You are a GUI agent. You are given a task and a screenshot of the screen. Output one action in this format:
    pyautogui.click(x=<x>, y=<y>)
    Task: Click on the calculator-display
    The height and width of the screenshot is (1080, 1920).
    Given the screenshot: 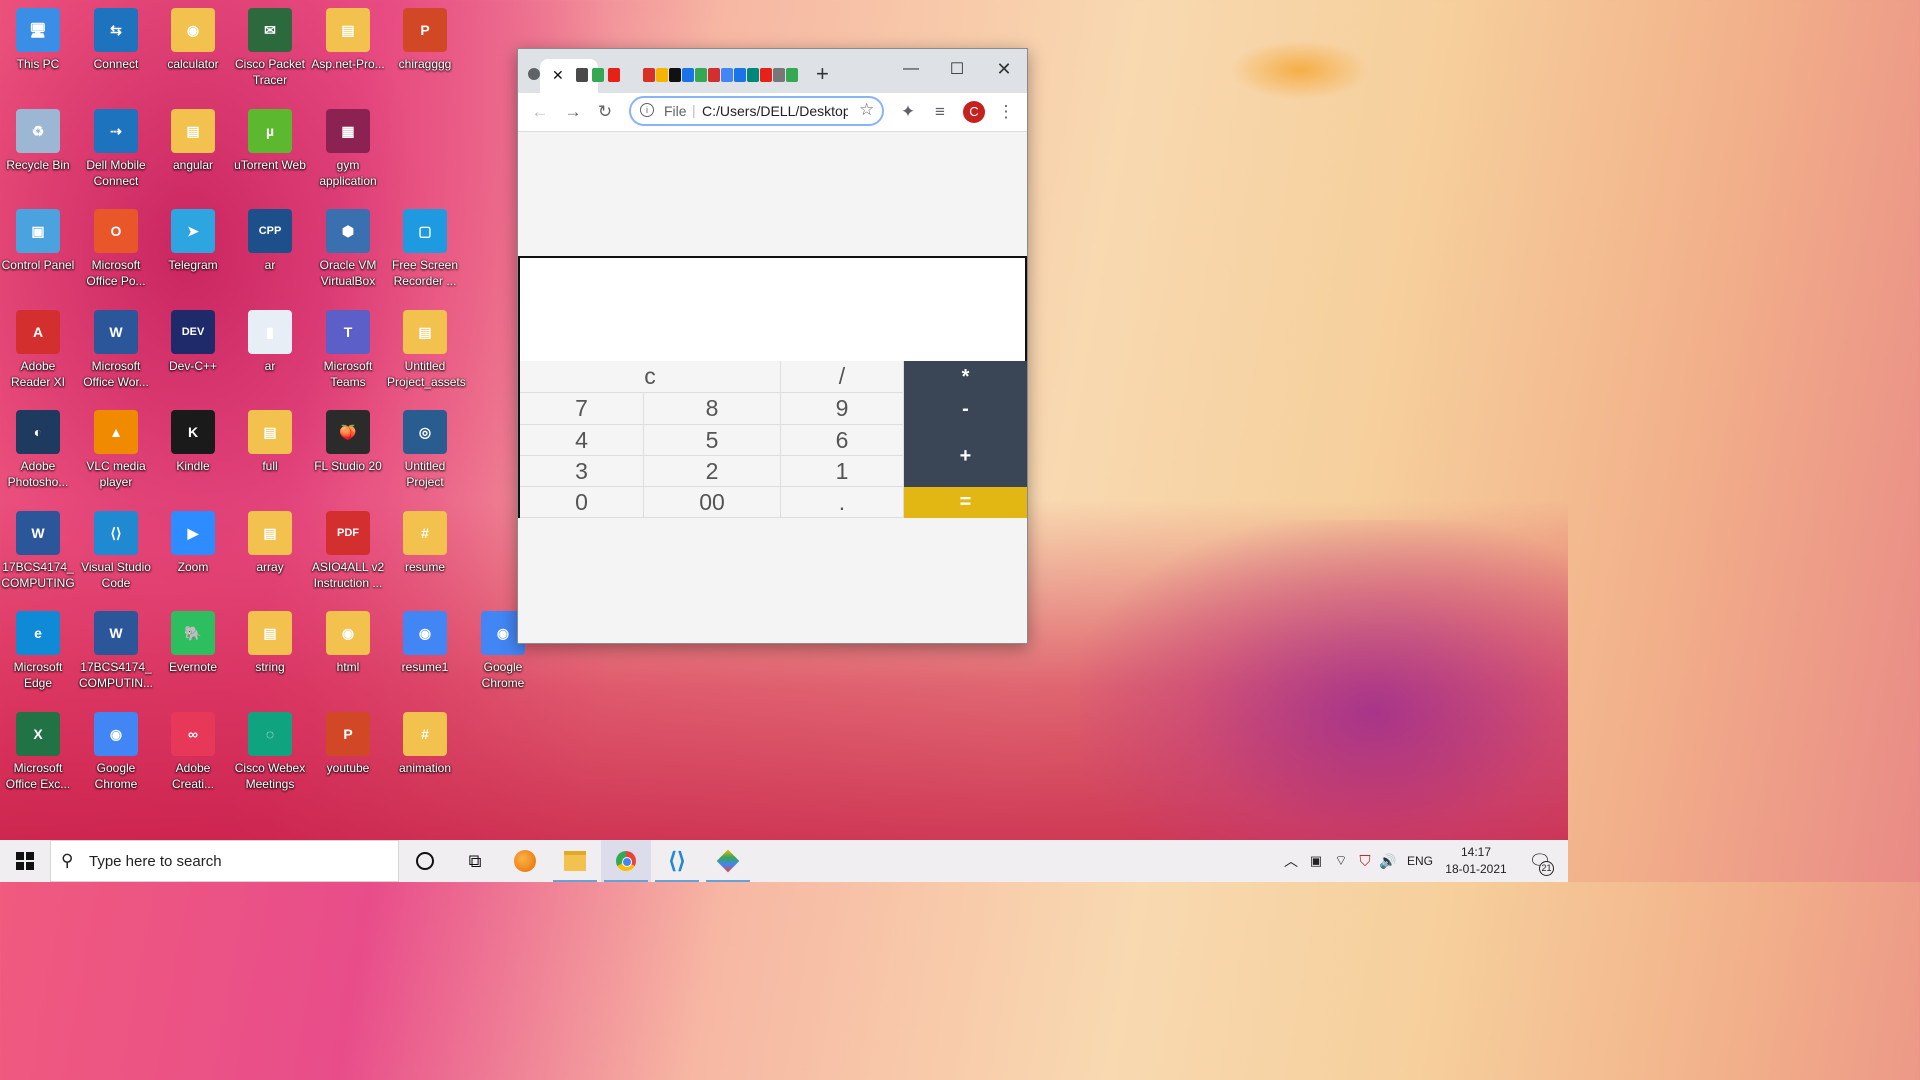 What is the action you would take?
    pyautogui.click(x=772, y=309)
    